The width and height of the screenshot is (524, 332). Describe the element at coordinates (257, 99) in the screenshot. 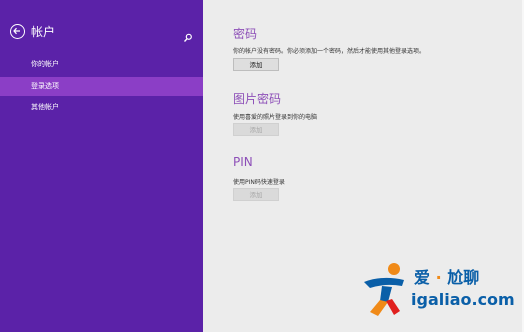

I see `picture-password-section-title: 图片密码` at that location.